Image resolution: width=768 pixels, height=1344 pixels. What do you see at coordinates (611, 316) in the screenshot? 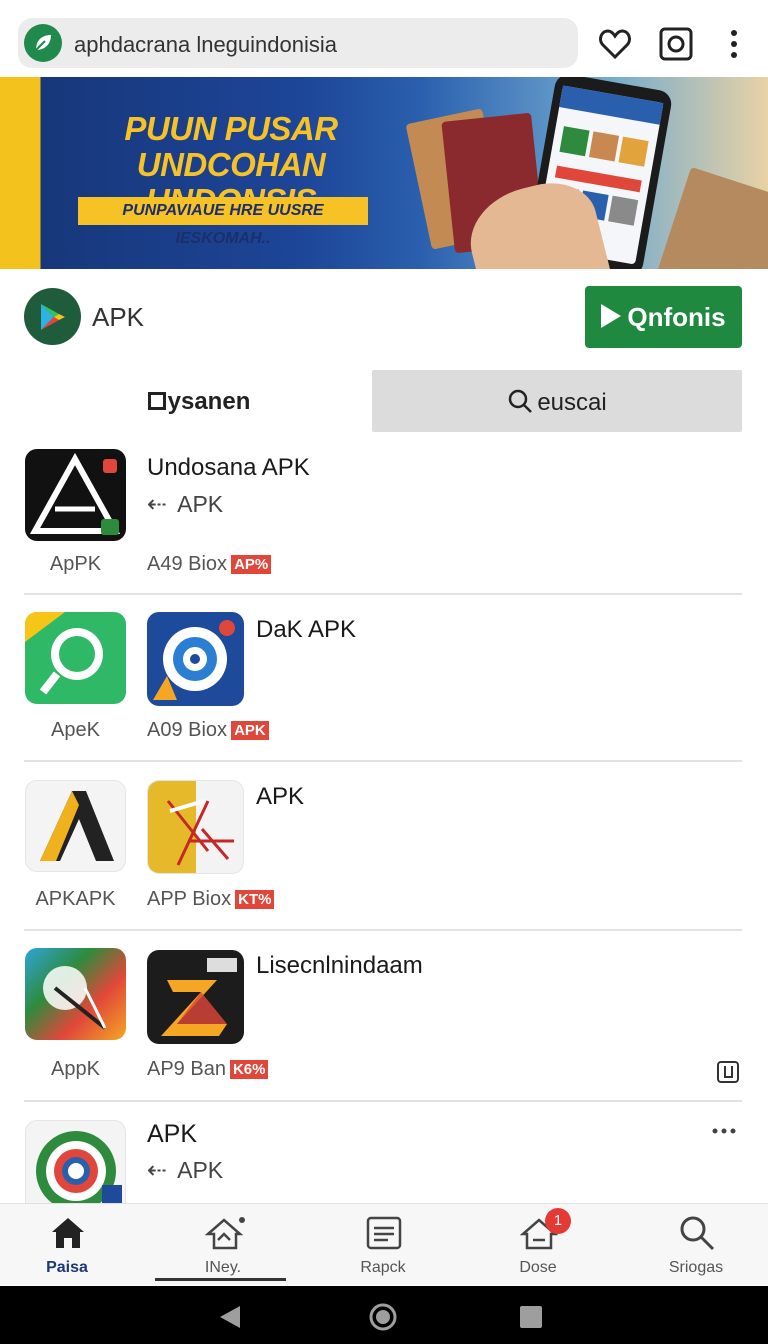
I see `play-icon` at bounding box center [611, 316].